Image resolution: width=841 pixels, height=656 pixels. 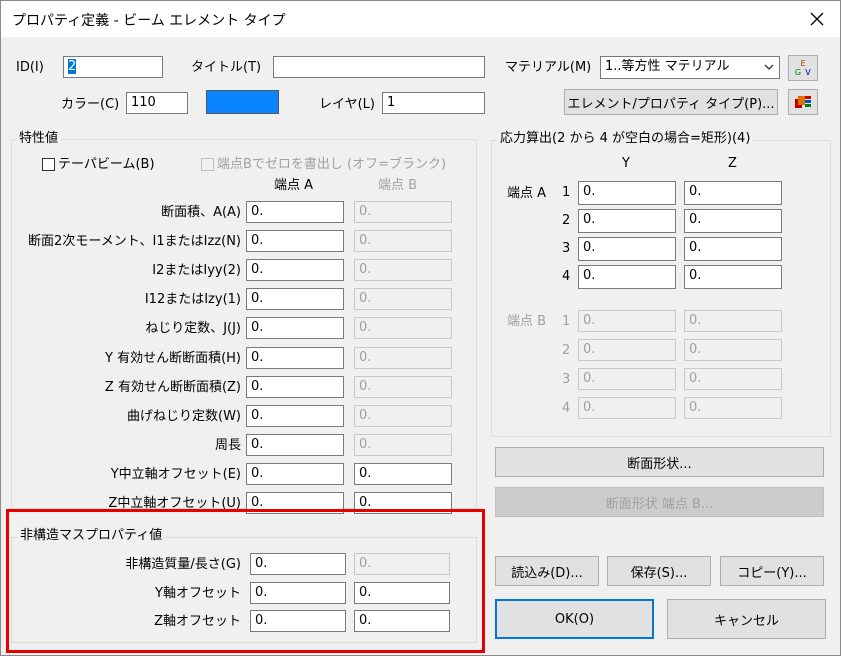 What do you see at coordinates (566, 350) in the screenshot?
I see `stress-end-b-point-number: 2` at bounding box center [566, 350].